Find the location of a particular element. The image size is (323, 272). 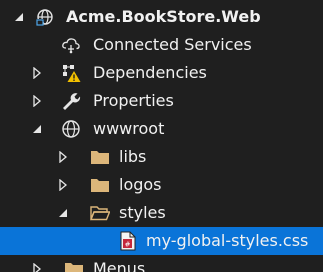

tree-item-label: wwwroot is located at coordinates (129, 128).